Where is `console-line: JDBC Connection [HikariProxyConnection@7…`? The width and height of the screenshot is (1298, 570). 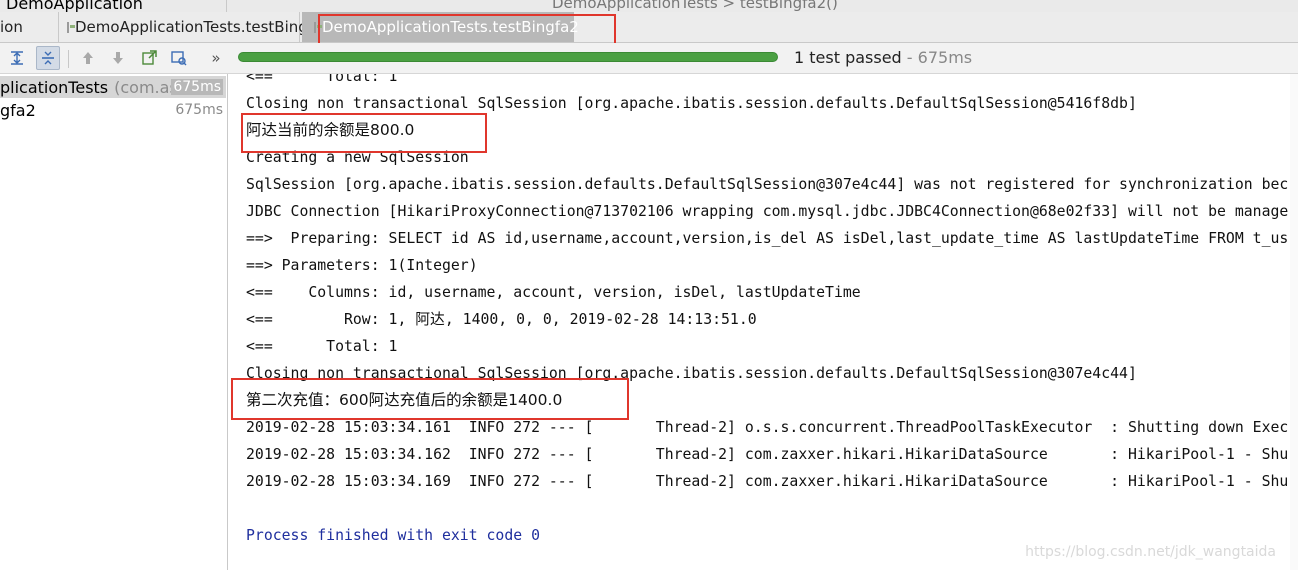 console-line: JDBC Connection [HikariProxyConnection@7… is located at coordinates (767, 211).